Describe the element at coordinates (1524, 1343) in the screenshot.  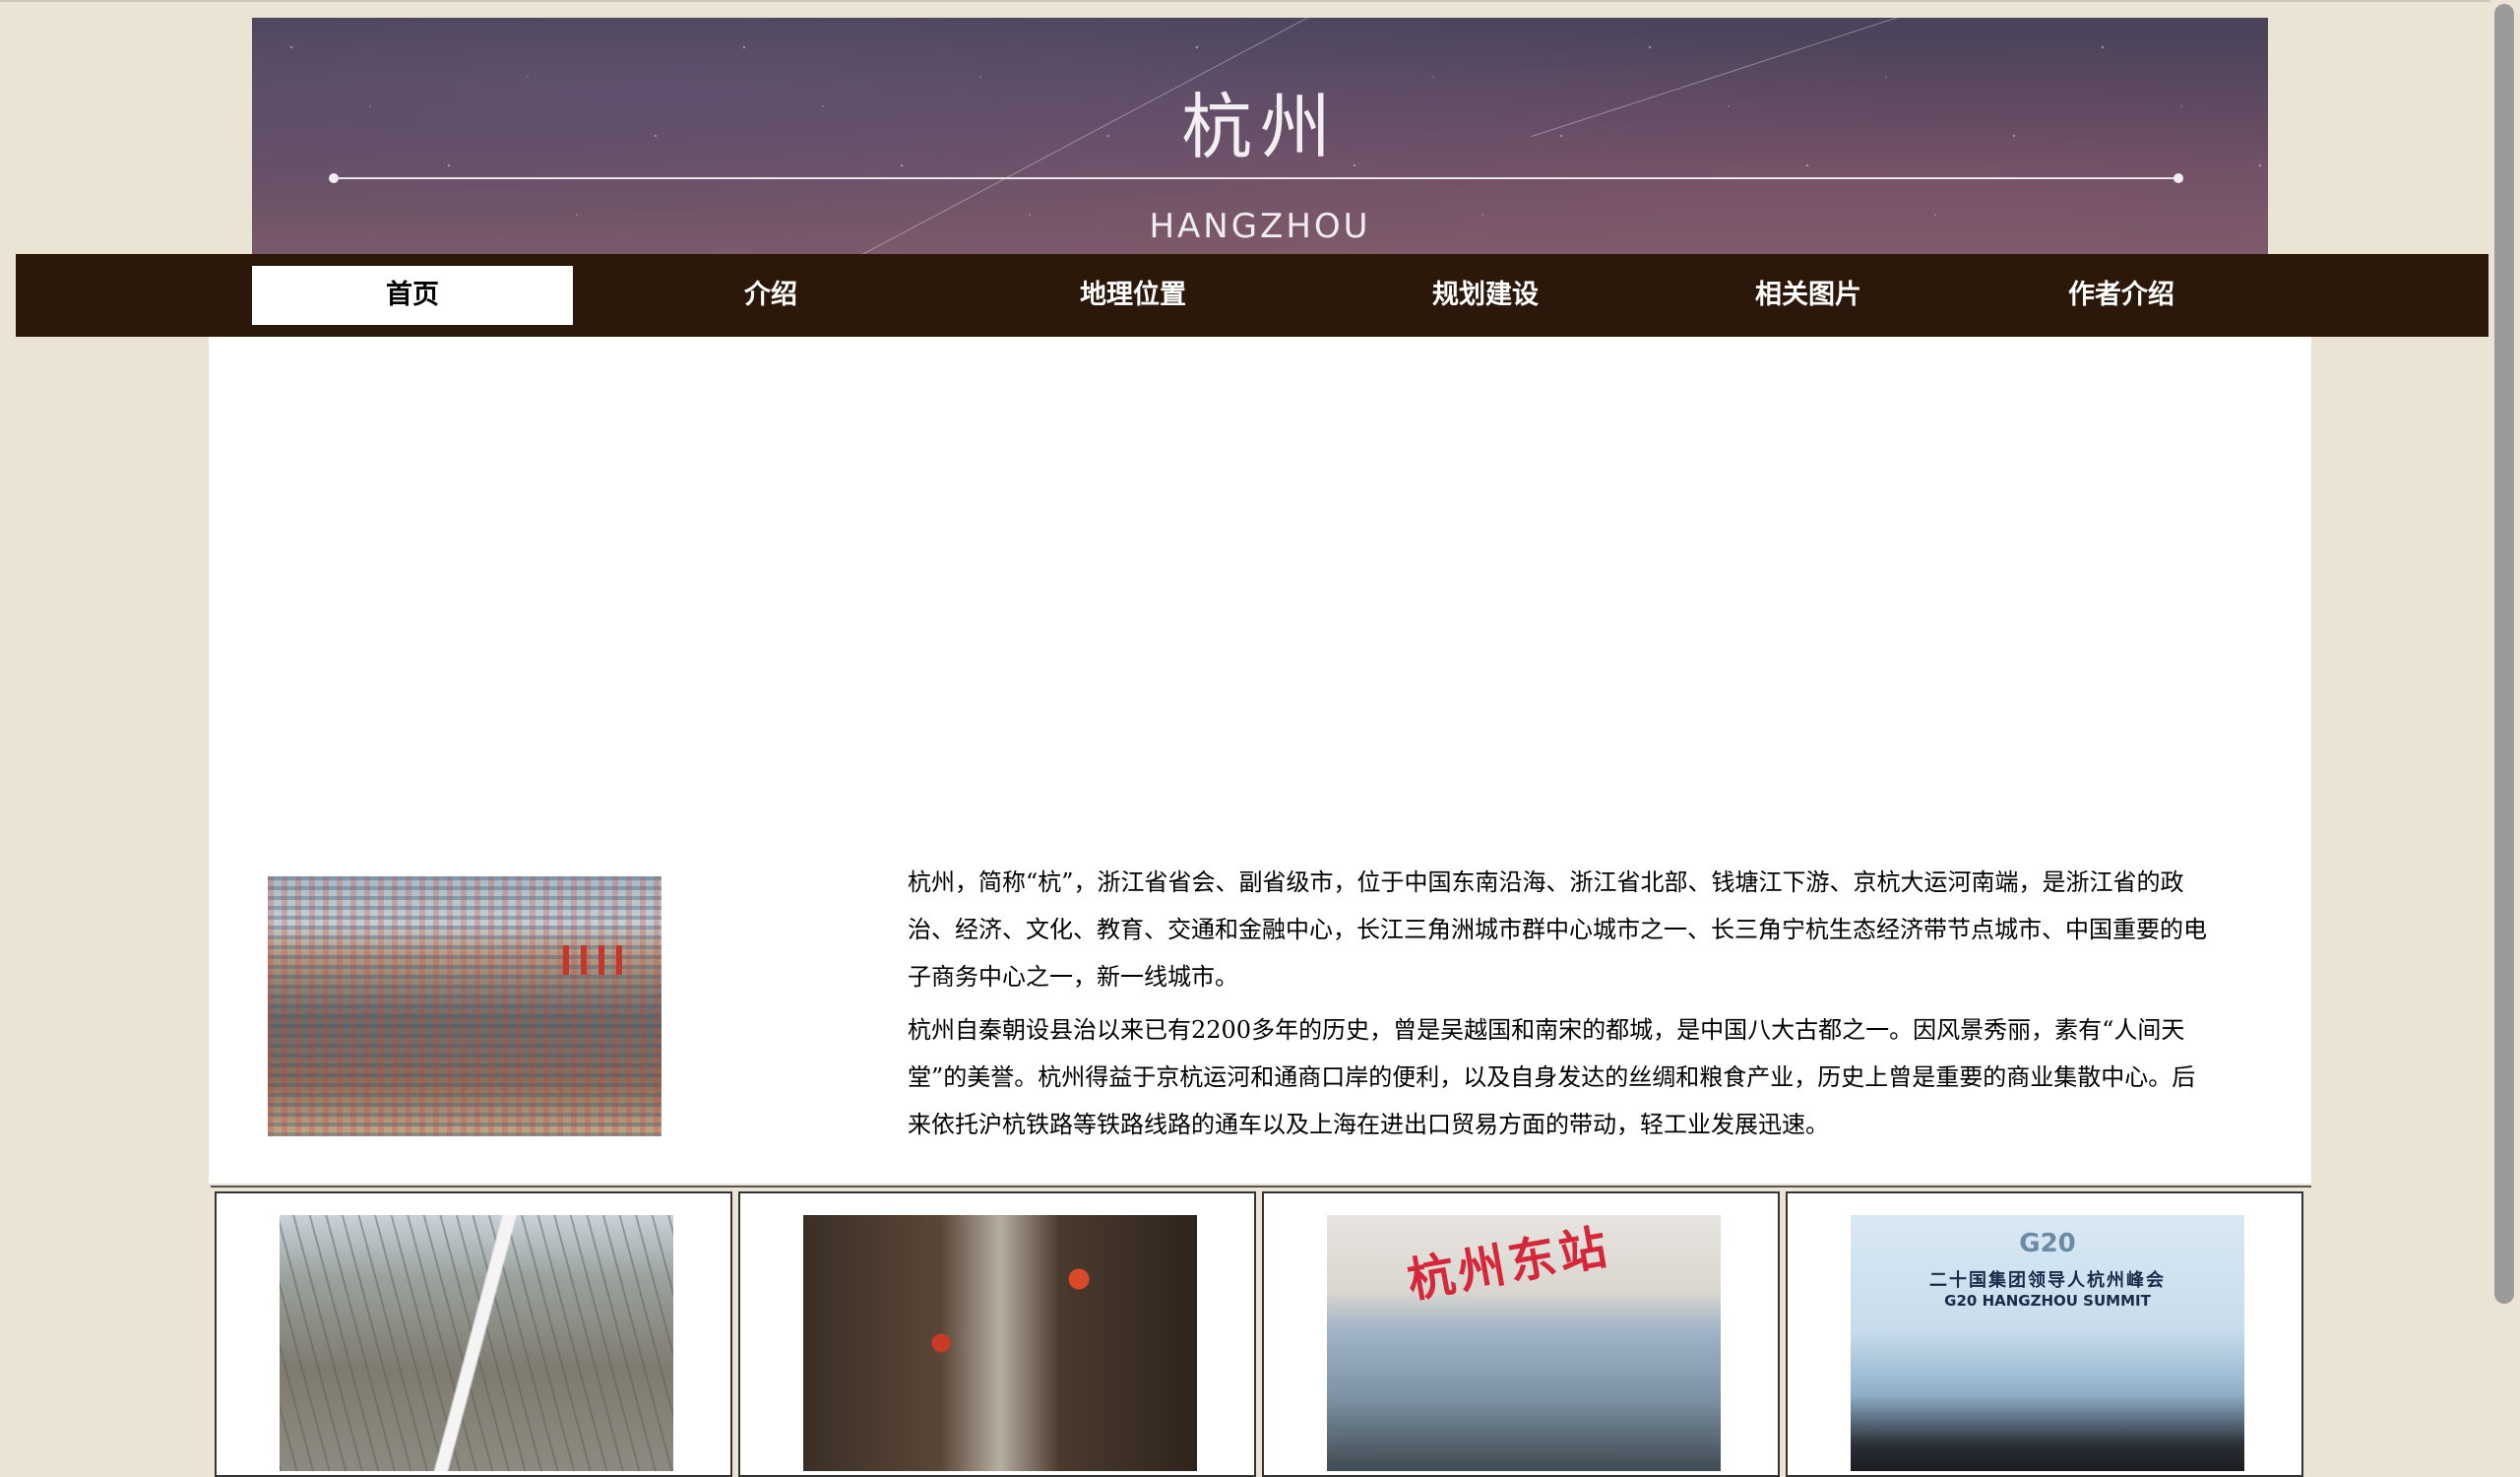
I see `east-station-image: 杭州东站` at that location.